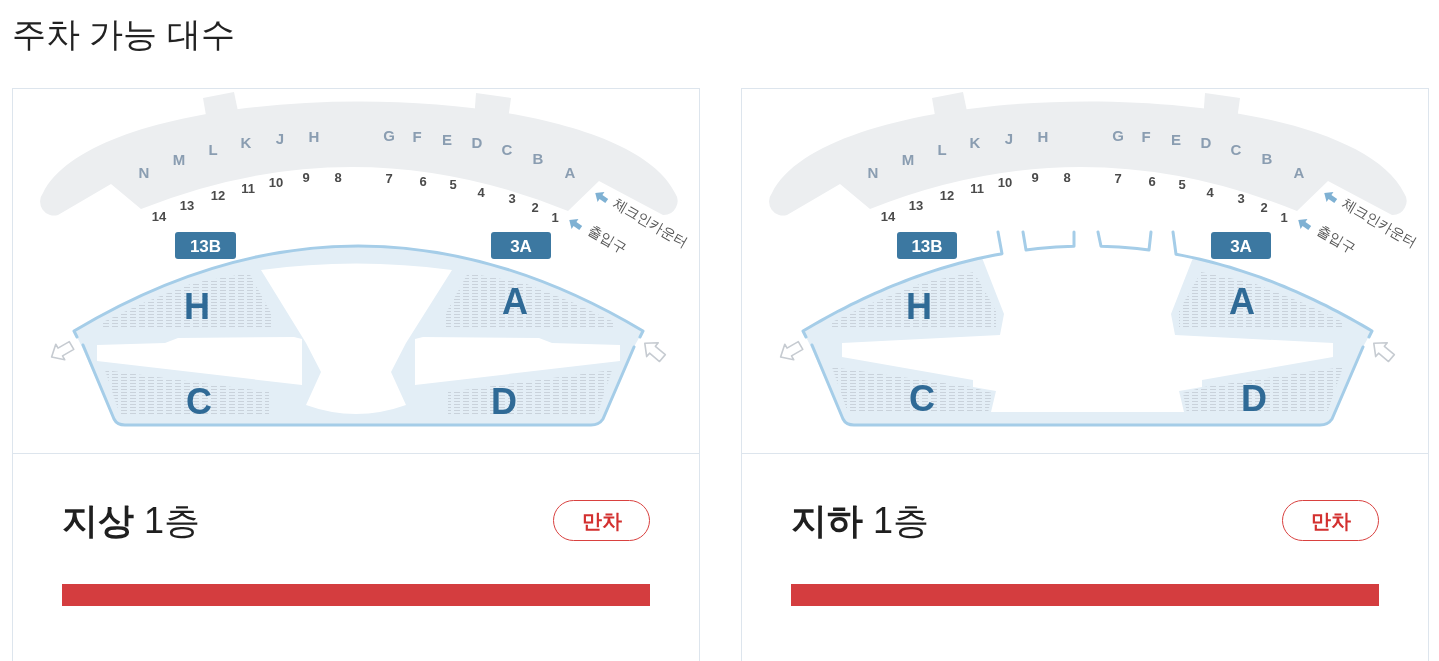  I want to click on floor-name: 지상 1층, so click(131, 520).